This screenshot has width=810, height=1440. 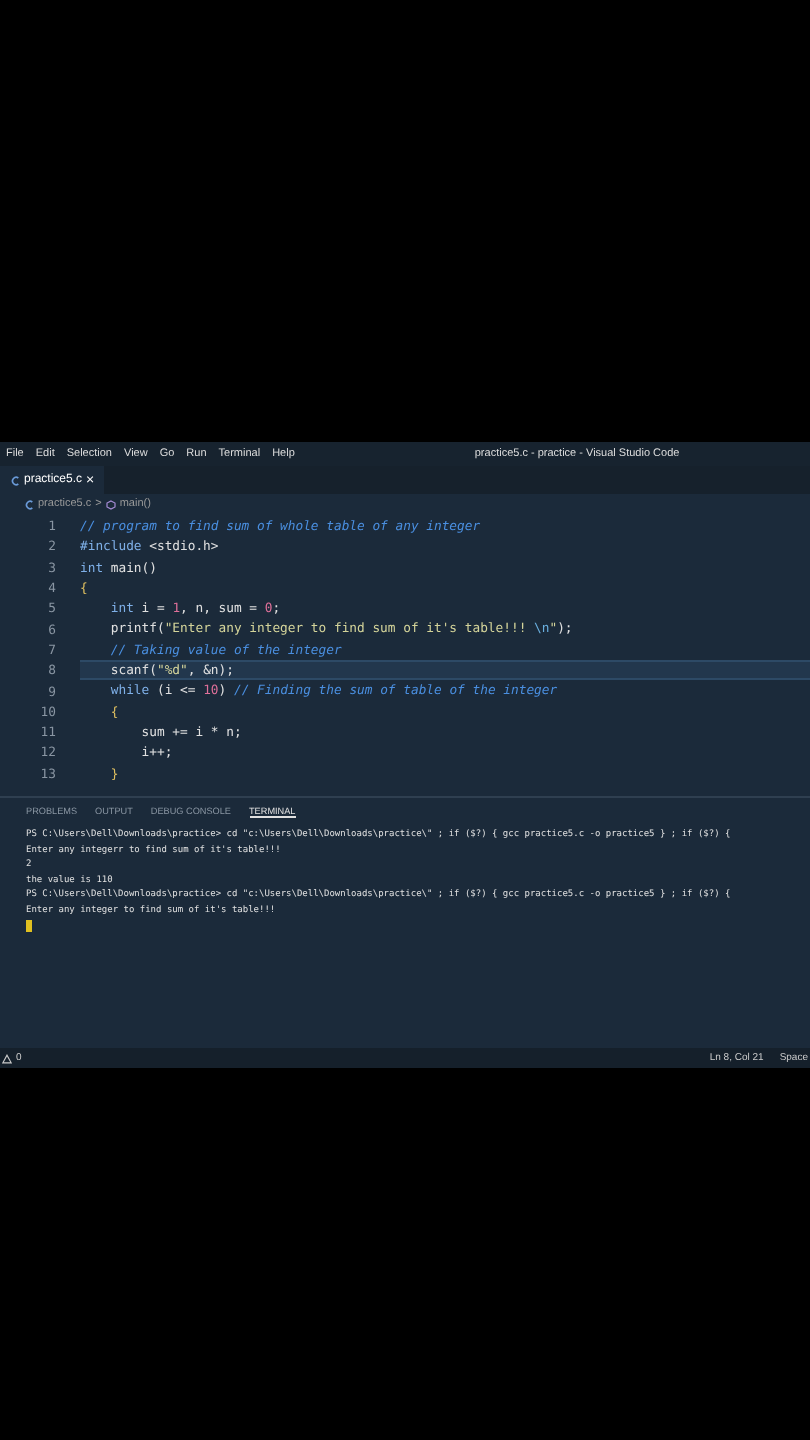 I want to click on terminal-cursor, so click(x=29, y=925).